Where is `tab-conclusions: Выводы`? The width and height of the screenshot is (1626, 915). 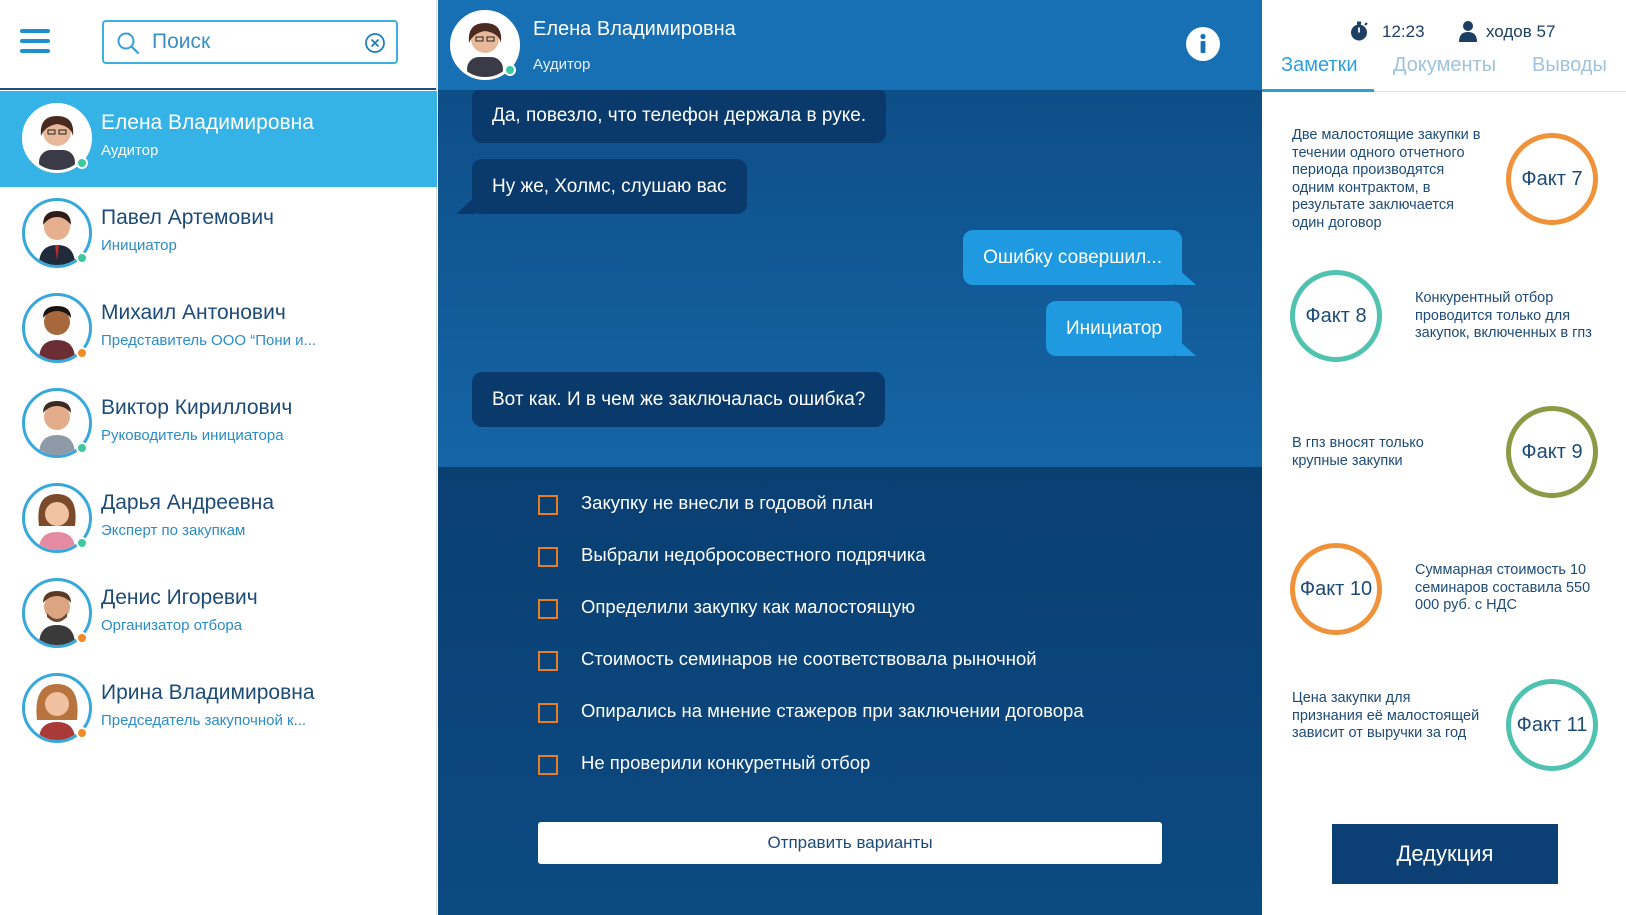
tab-conclusions: Выводы is located at coordinates (1569, 65).